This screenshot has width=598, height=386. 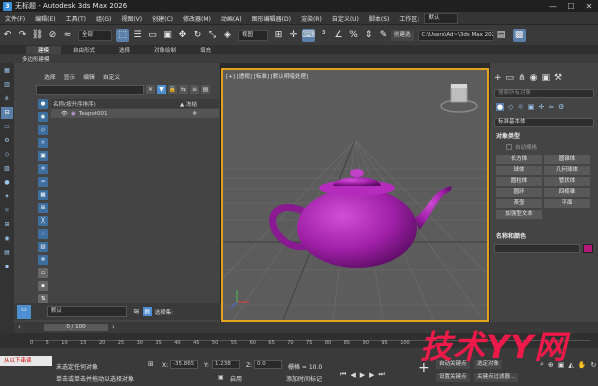 I want to click on time-next-icon: ›, so click(x=113, y=327).